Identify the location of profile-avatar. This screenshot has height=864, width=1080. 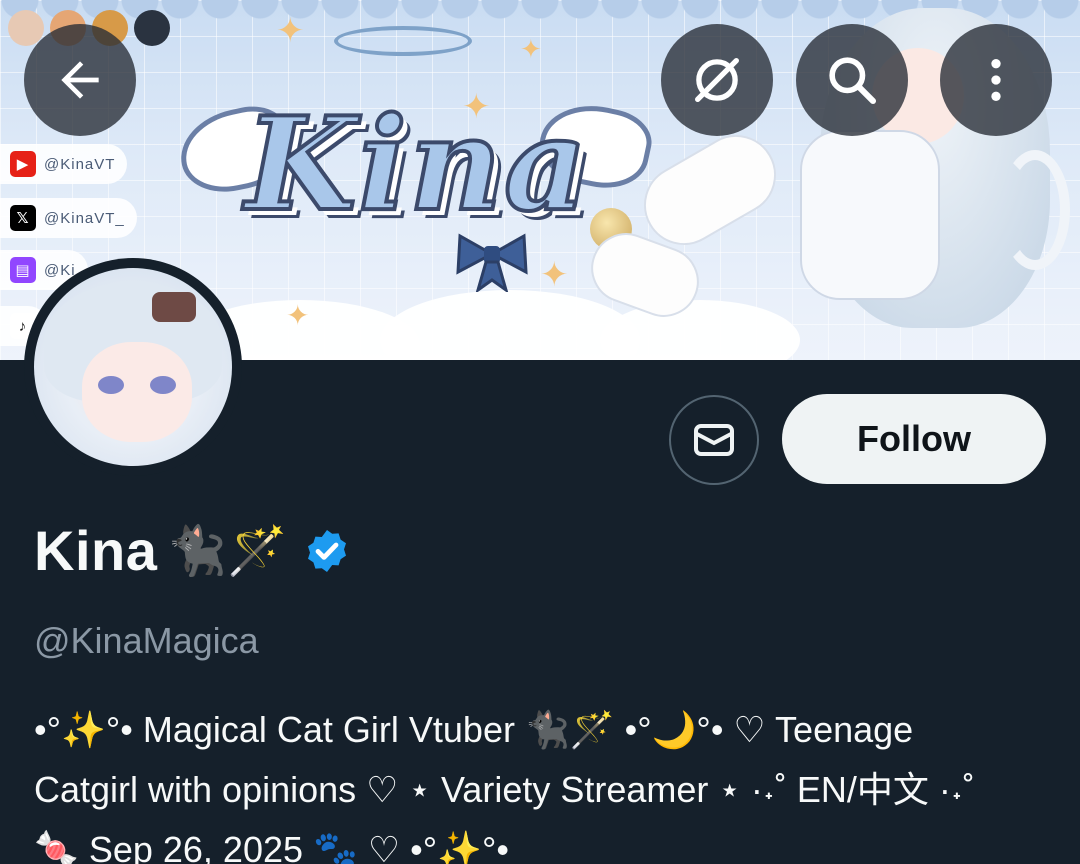
(133, 367).